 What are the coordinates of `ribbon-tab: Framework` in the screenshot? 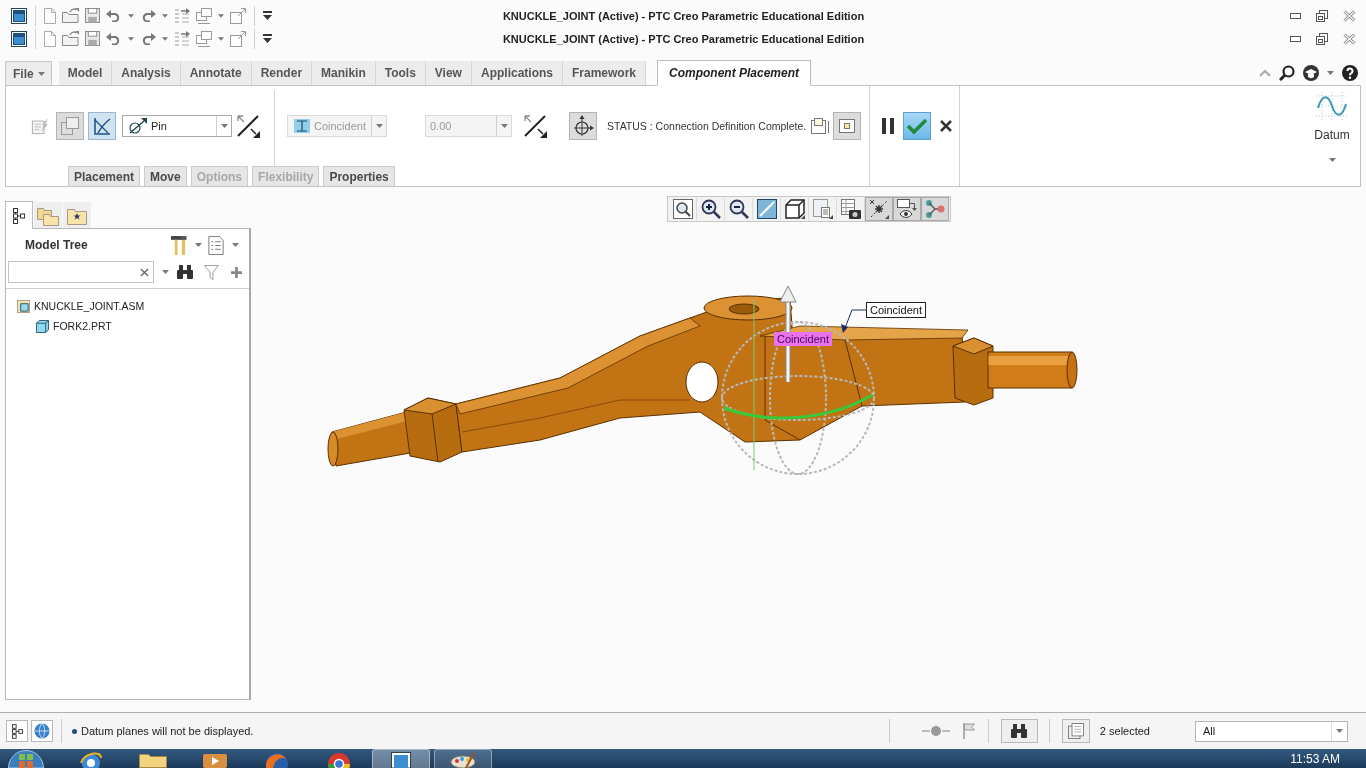 It's located at (604, 73).